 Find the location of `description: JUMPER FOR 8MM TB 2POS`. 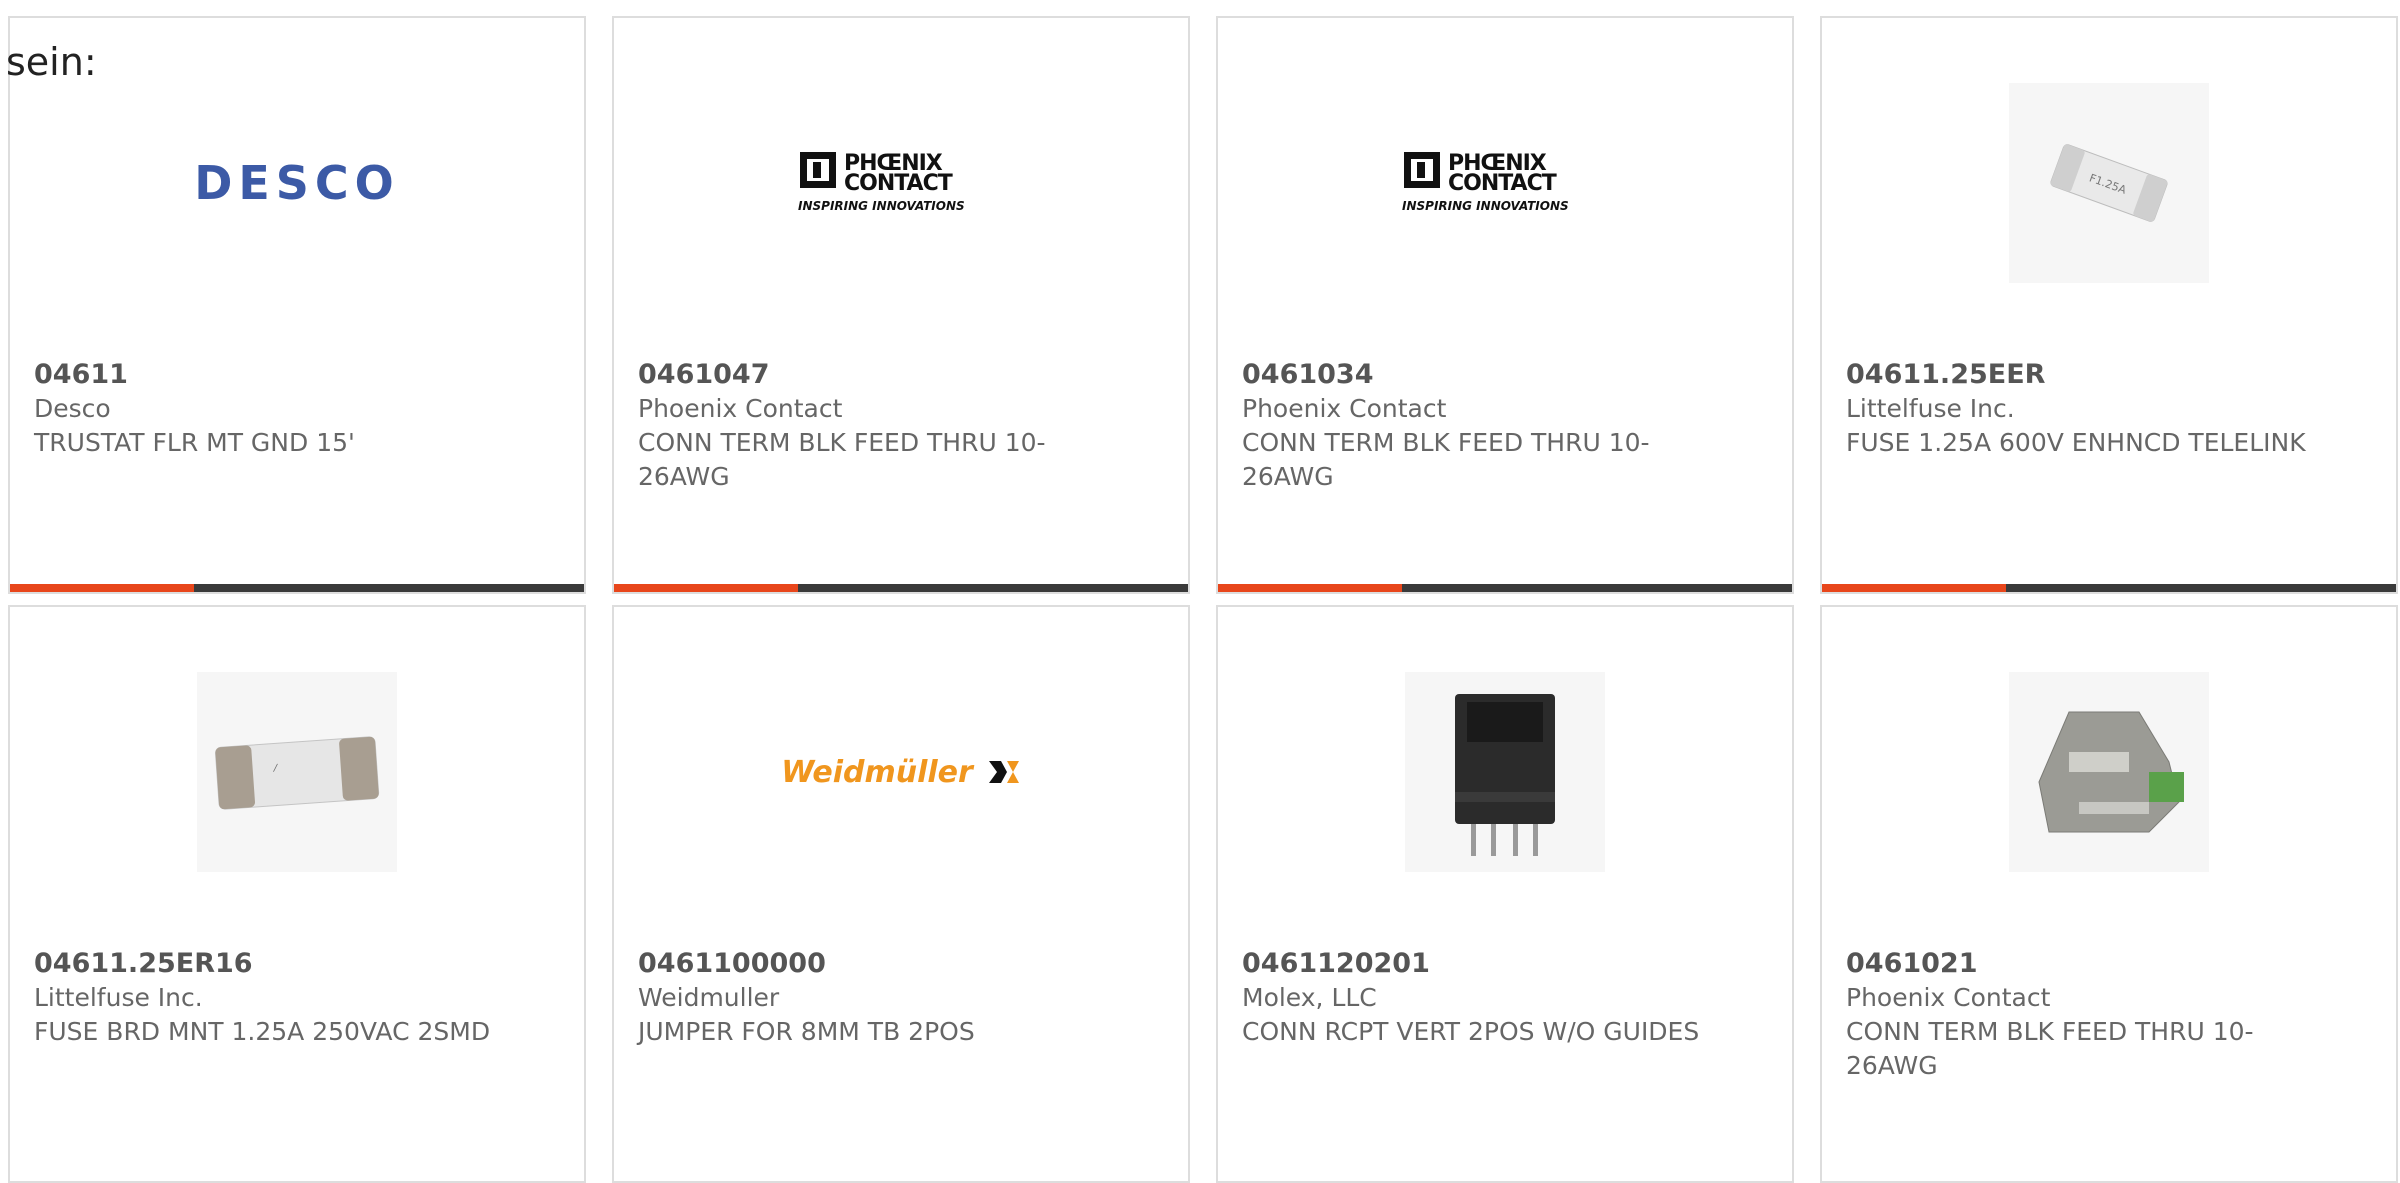

description: JUMPER FOR 8MM TB 2POS is located at coordinates (806, 1031).